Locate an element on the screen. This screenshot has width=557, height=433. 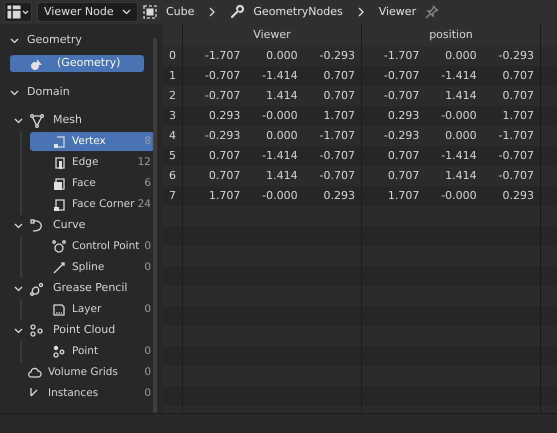
geometry-item: (Geometry) is located at coordinates (77, 63).